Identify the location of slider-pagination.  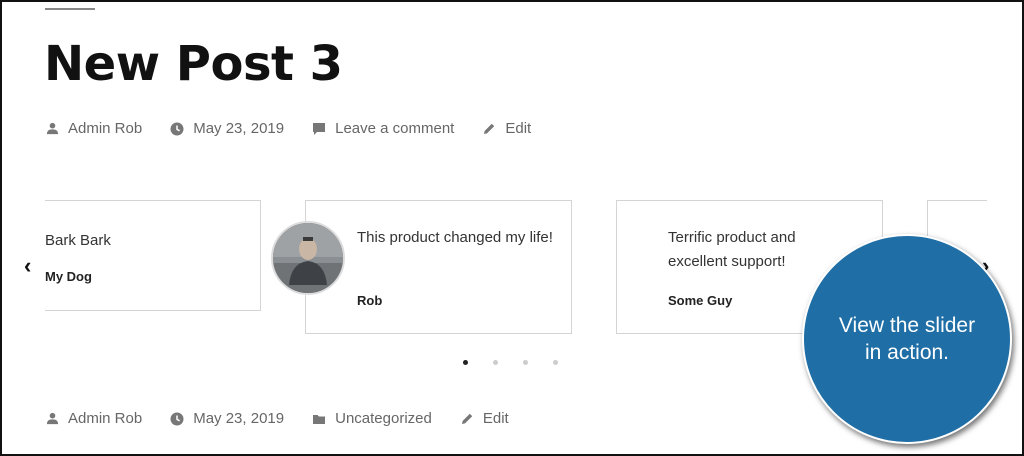
(523, 362).